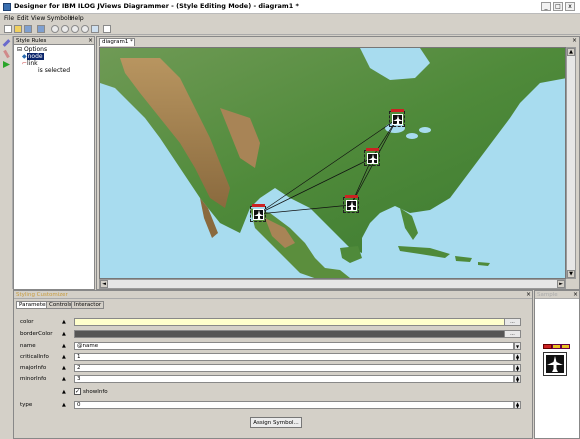 The image size is (580, 439). Describe the element at coordinates (59, 18) in the screenshot. I see `menu-symbols: Symbols` at that location.